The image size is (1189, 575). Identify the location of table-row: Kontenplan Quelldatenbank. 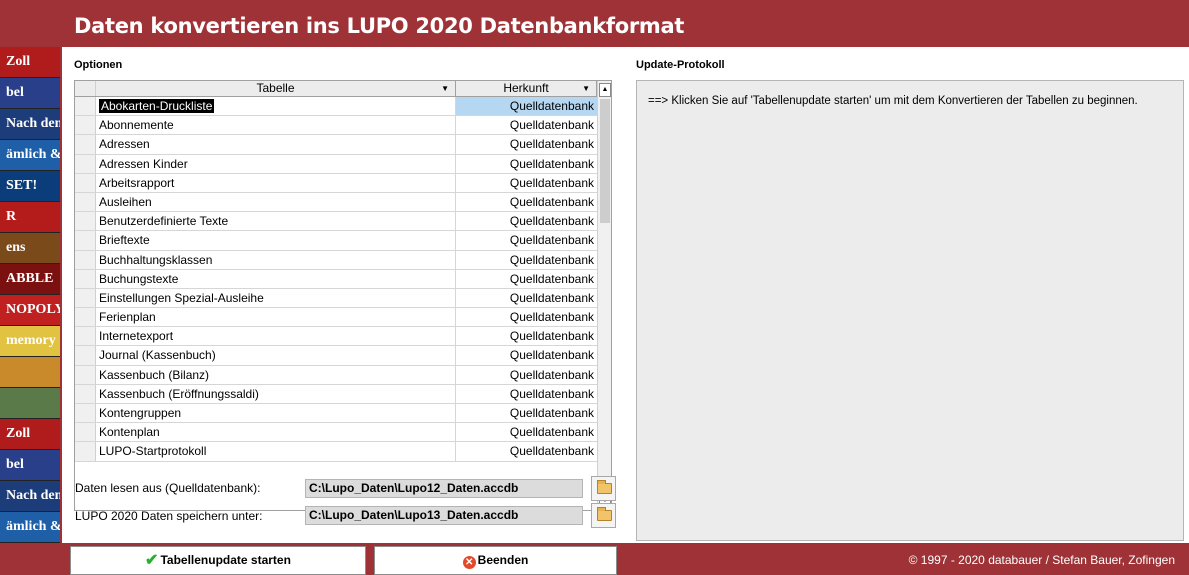
(343, 433).